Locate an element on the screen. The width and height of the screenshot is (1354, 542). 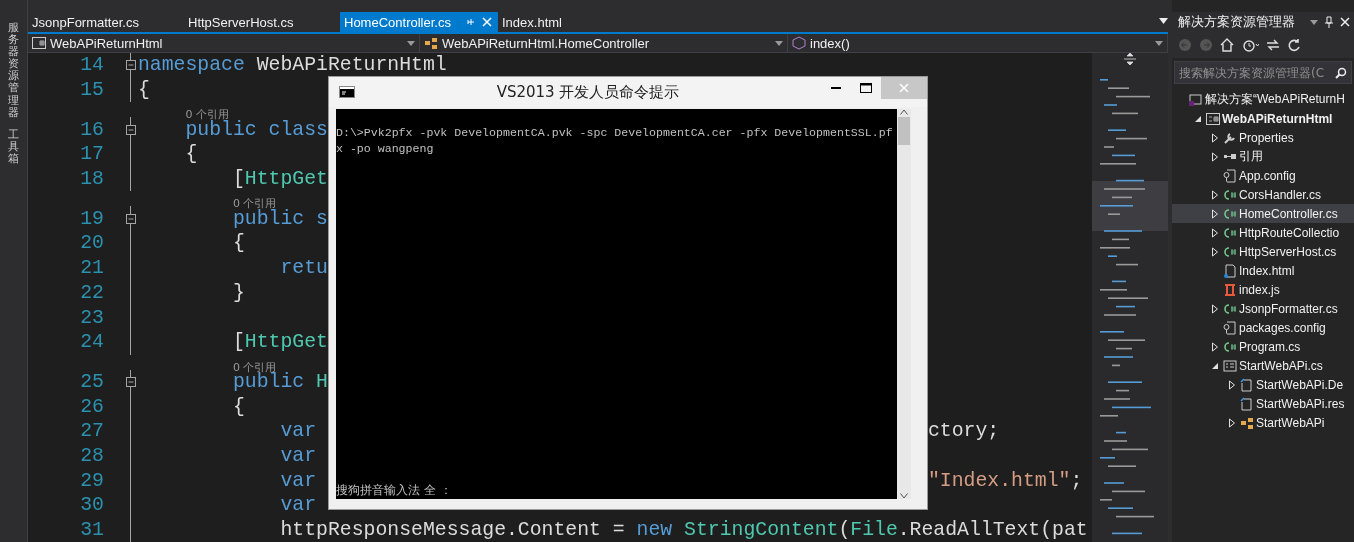
document-tab: Index.html is located at coordinates (576, 22).